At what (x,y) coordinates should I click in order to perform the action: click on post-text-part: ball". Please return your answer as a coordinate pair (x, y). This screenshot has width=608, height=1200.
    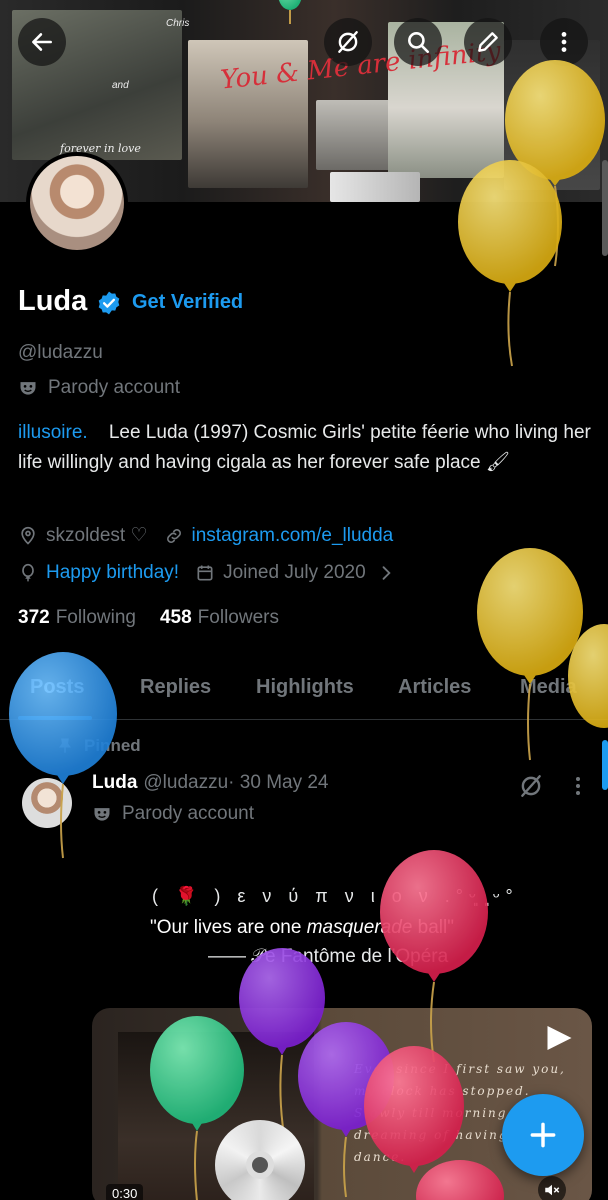
    Looking at the image, I should click on (433, 927).